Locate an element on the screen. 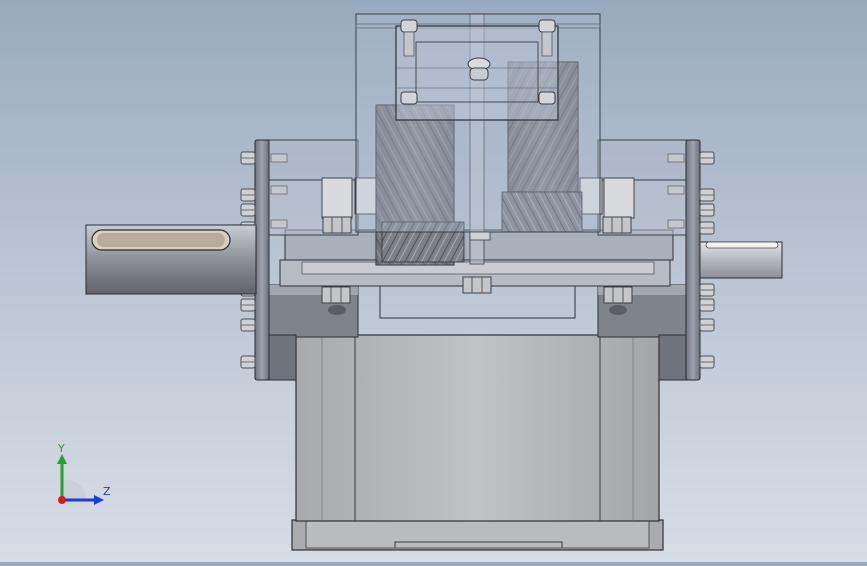 The height and width of the screenshot is (566, 867). x-axis-point is located at coordinates (62, 500).